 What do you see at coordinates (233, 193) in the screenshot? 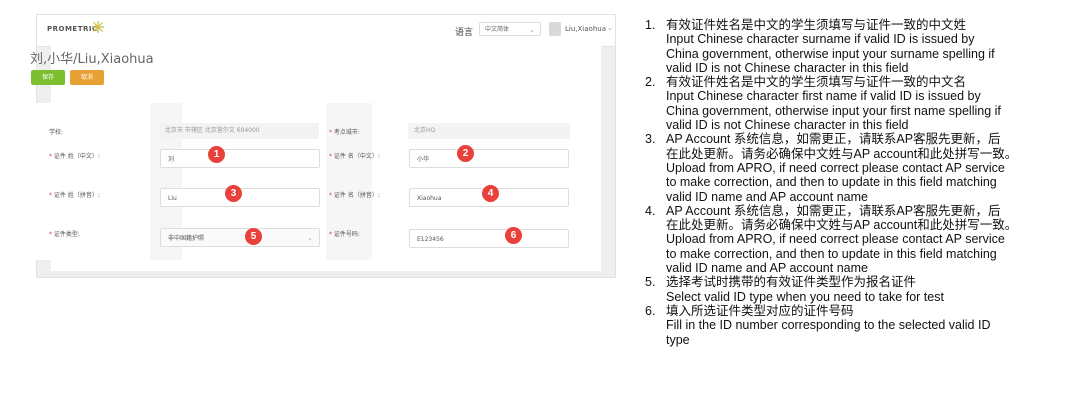
I see `annotation-marker-3: 3` at bounding box center [233, 193].